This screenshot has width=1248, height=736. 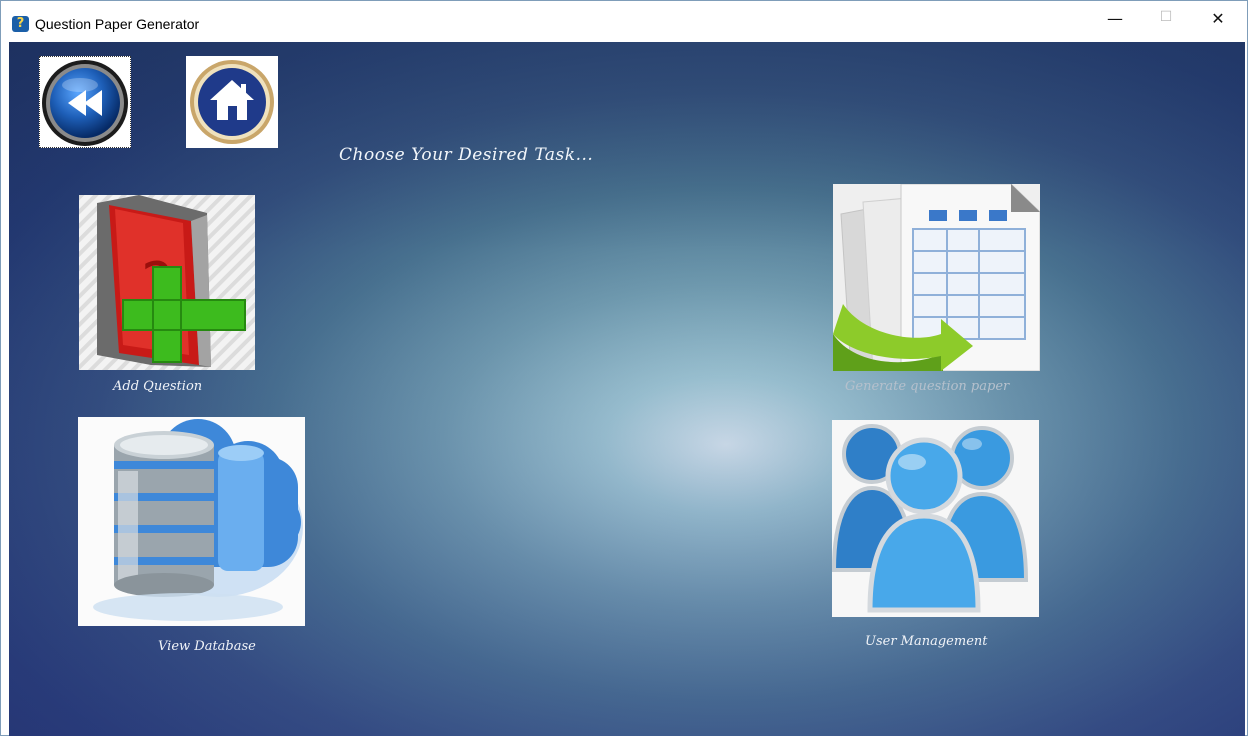 I want to click on minimize-button: —, so click(x=1115, y=25).